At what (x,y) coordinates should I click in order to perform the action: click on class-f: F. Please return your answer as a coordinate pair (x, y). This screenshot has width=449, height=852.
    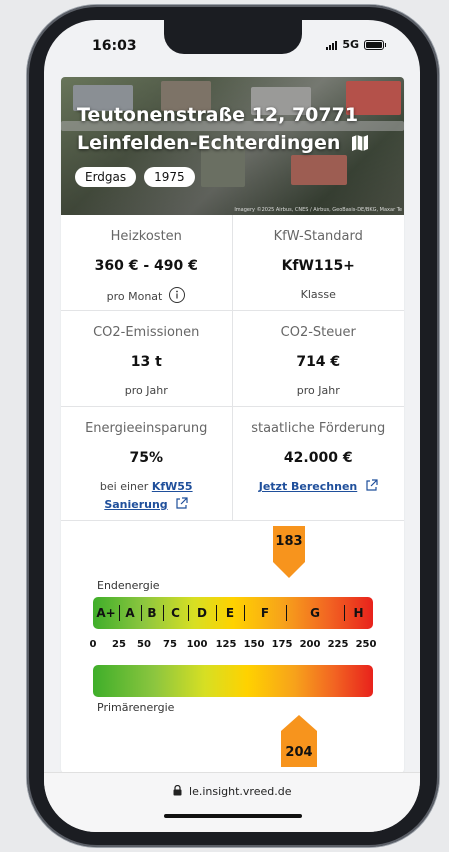
    Looking at the image, I should click on (265, 613).